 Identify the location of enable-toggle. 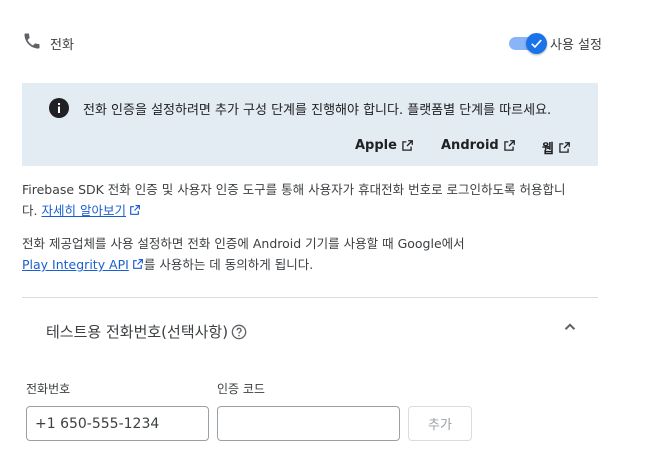
(528, 43).